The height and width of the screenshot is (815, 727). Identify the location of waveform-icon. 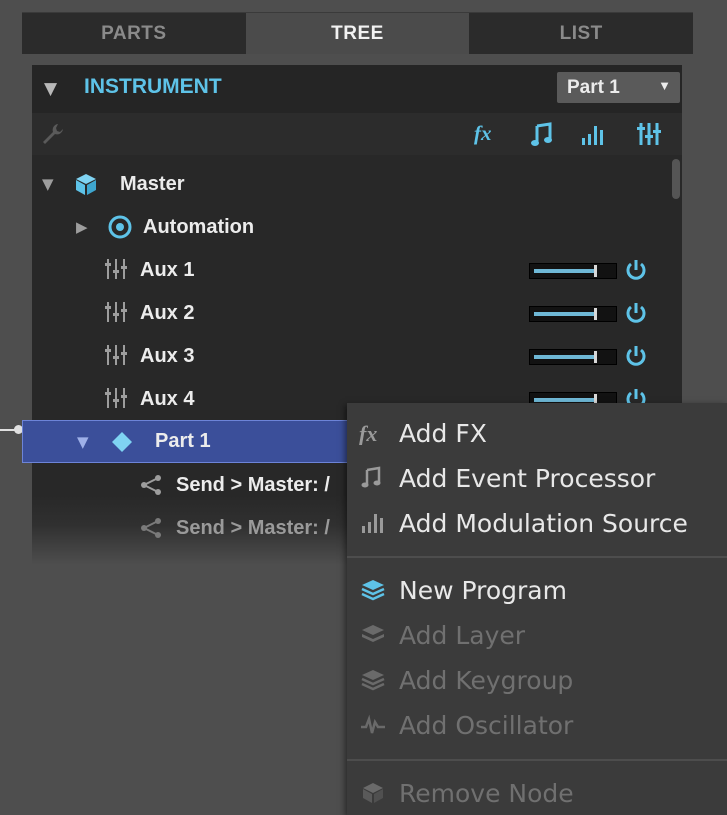
(373, 724).